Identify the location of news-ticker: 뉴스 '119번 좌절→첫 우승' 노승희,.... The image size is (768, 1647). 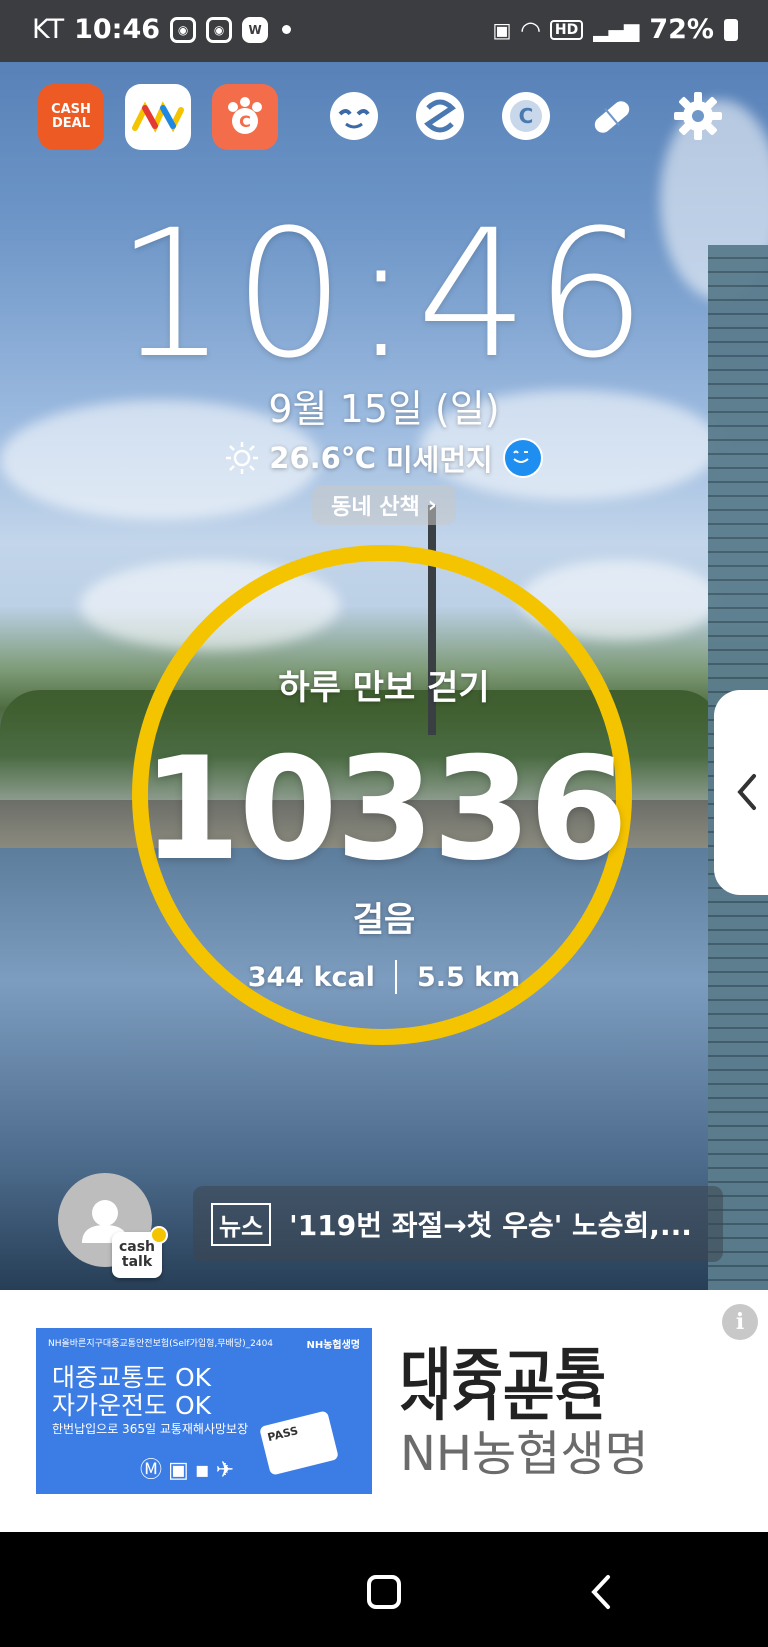
(458, 1224).